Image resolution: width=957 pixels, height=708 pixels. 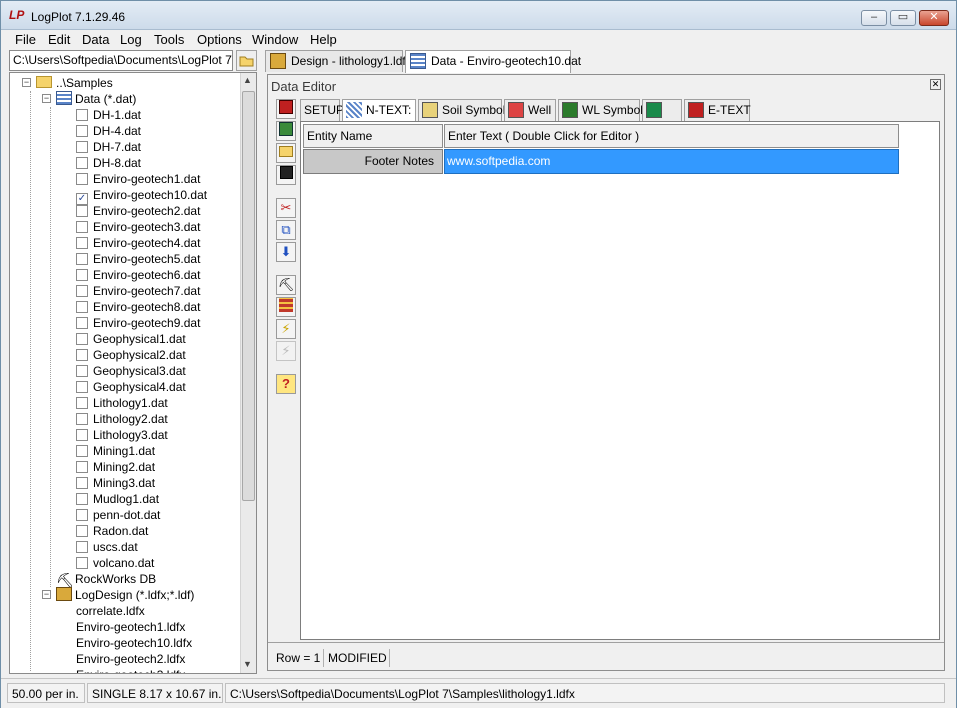 What do you see at coordinates (138, 291) in the screenshot?
I see `tree-item-data-file: Enviro-geotech7.dat` at bounding box center [138, 291].